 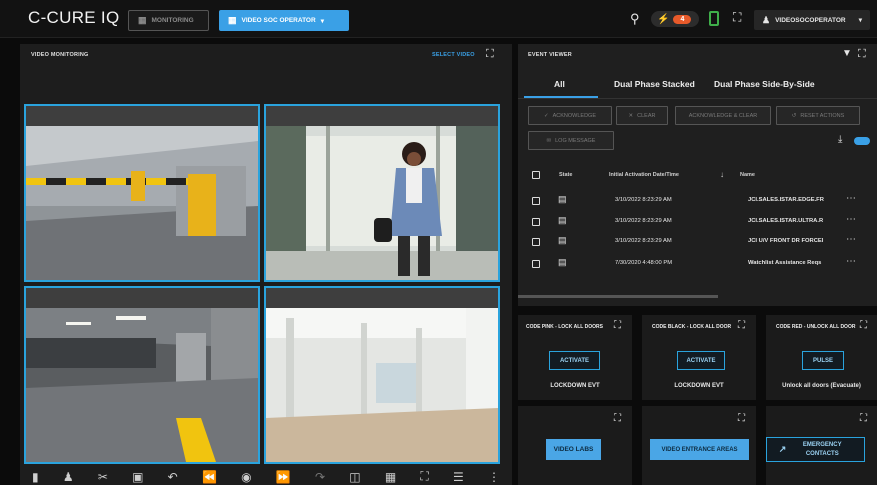 What do you see at coordinates (68, 477) in the screenshot?
I see `person-icon: ♟` at bounding box center [68, 477].